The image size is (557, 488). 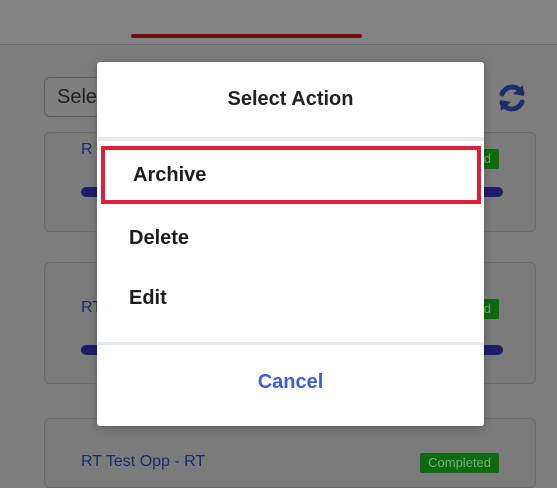 I want to click on opportunity-card-title: RT Test Opp - RT, so click(x=143, y=461).